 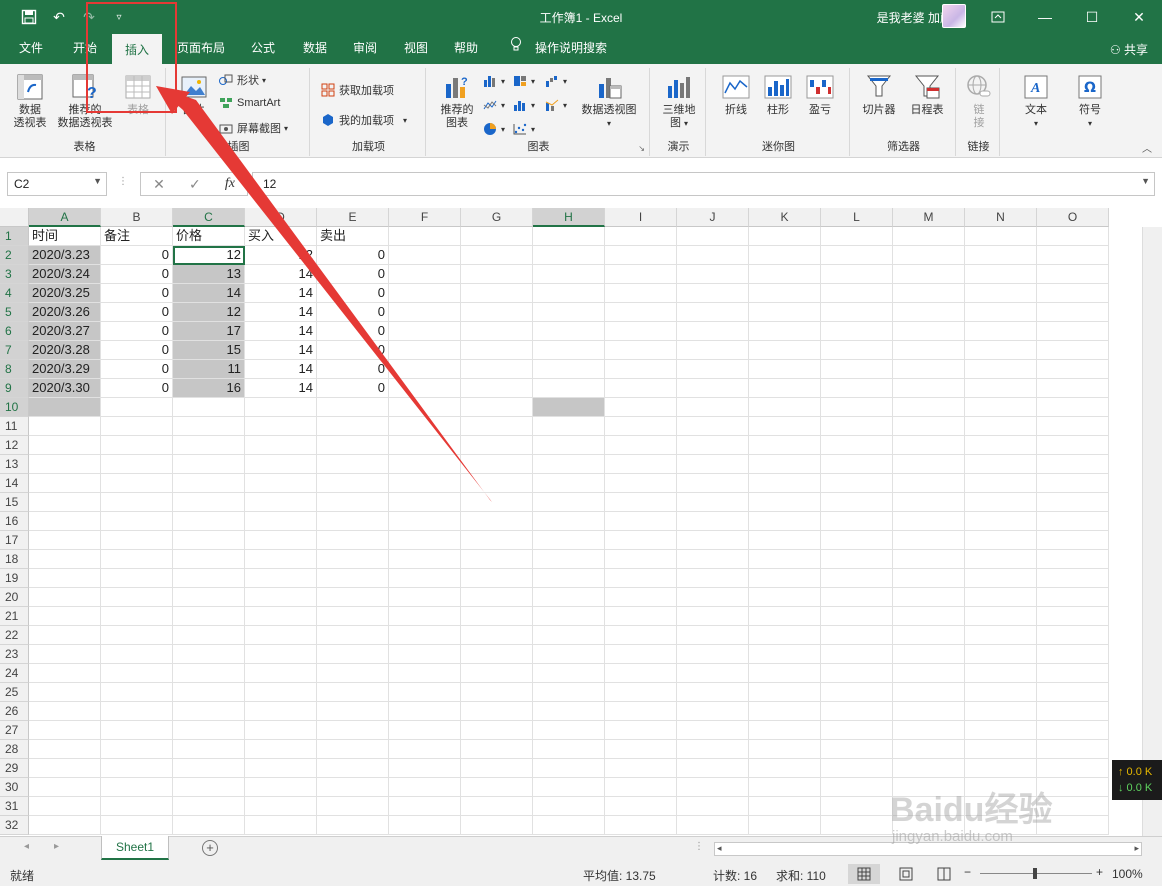 What do you see at coordinates (353, 236) in the screenshot?
I see `cell: 卖出` at bounding box center [353, 236].